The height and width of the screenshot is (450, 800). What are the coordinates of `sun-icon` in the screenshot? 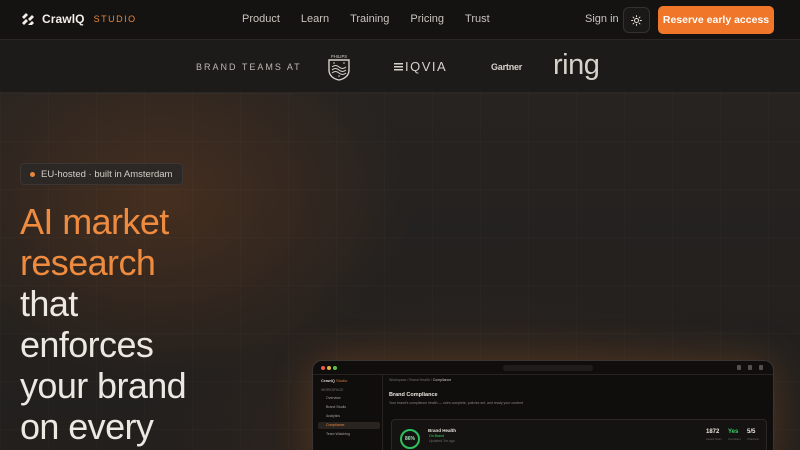 It's located at (636, 20).